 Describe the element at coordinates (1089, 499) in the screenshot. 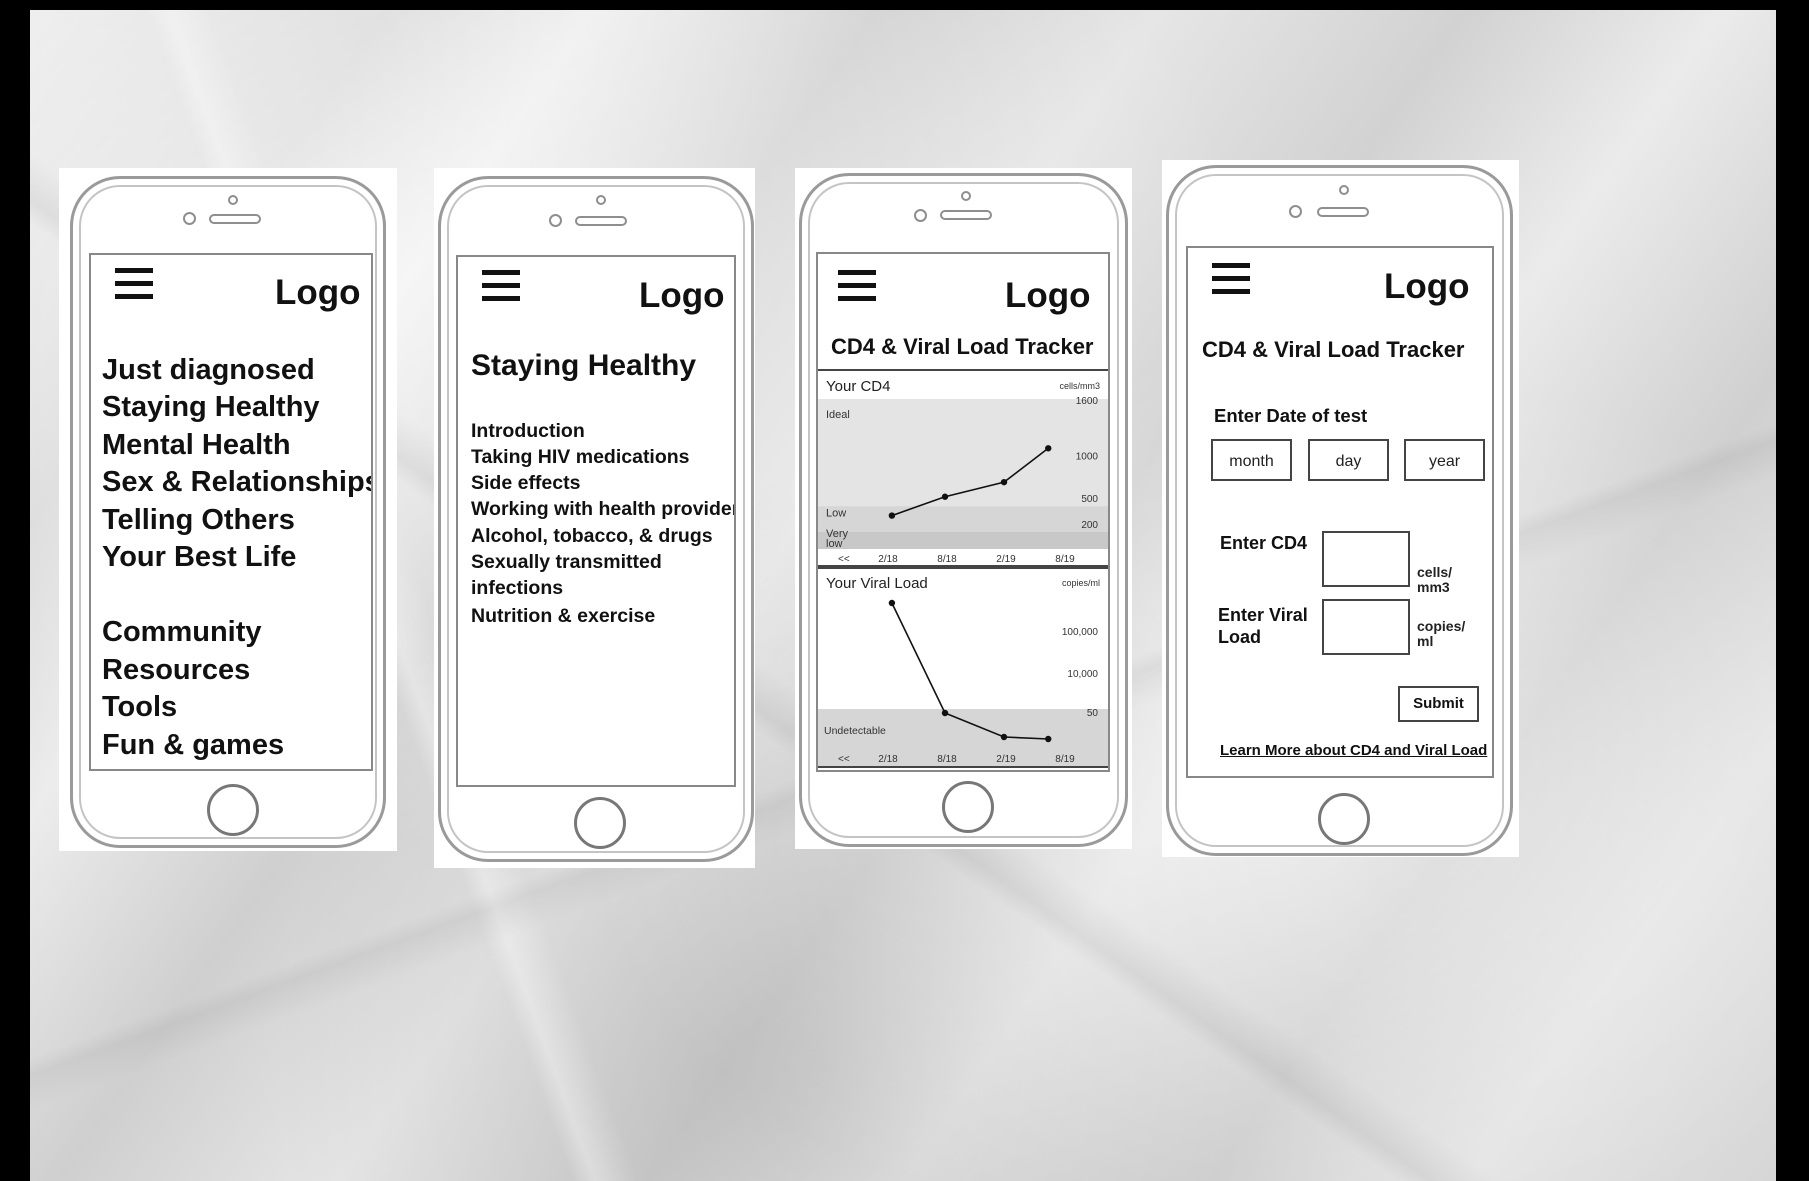

I see `cd4-ytick-label: 500` at that location.